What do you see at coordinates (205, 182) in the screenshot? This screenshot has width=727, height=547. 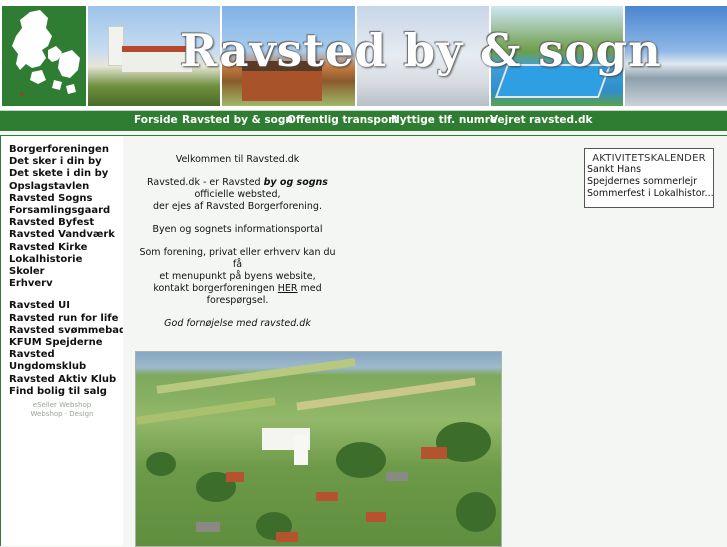 I see `intro-text: Ravsted.dk - er Ravsted` at bounding box center [205, 182].